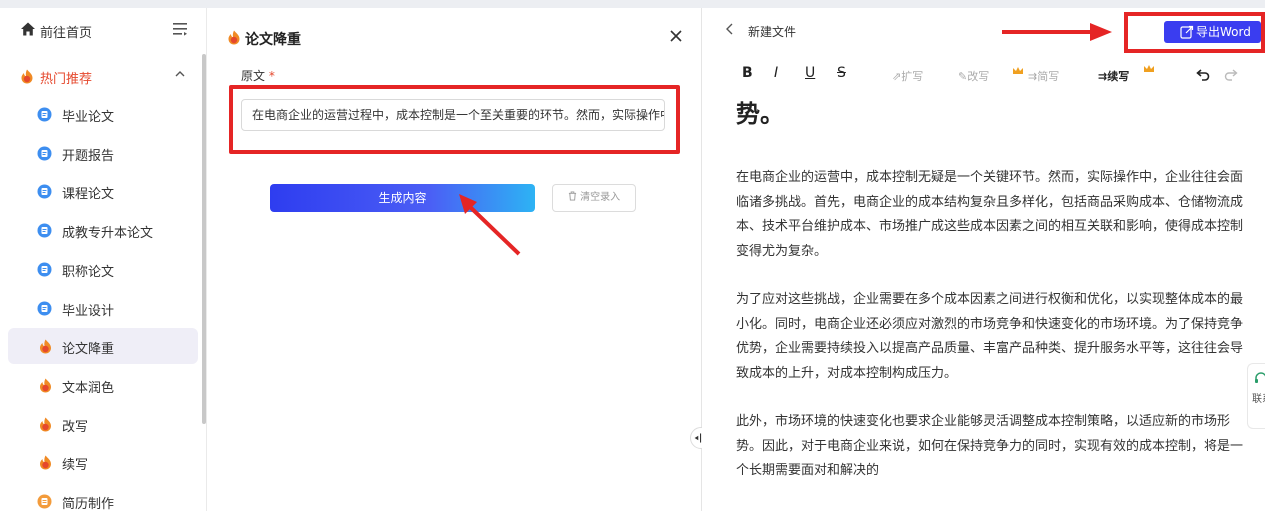 The height and width of the screenshot is (511, 1265). What do you see at coordinates (75, 427) in the screenshot?
I see `sidebar-item-label: 改写` at bounding box center [75, 427].